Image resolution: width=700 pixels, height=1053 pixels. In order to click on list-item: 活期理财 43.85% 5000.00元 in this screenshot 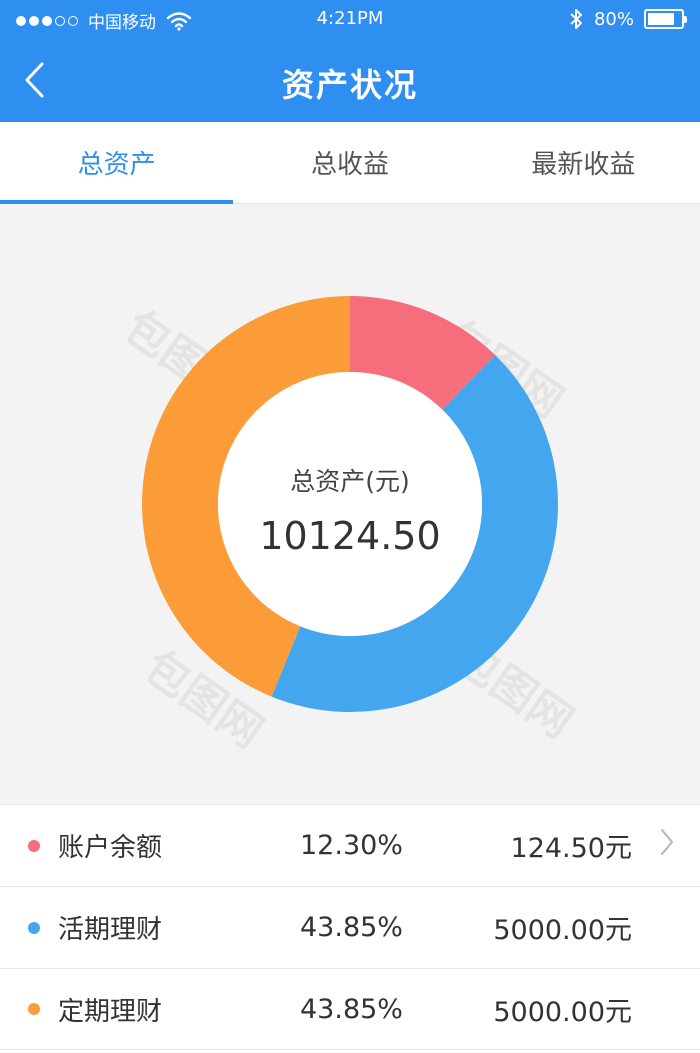, I will do `click(350, 927)`.